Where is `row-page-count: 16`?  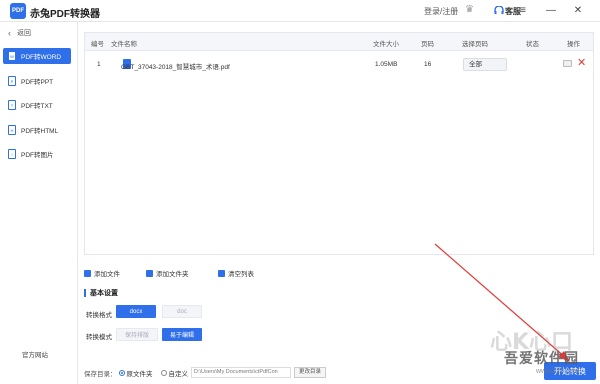 row-page-count: 16 is located at coordinates (428, 64).